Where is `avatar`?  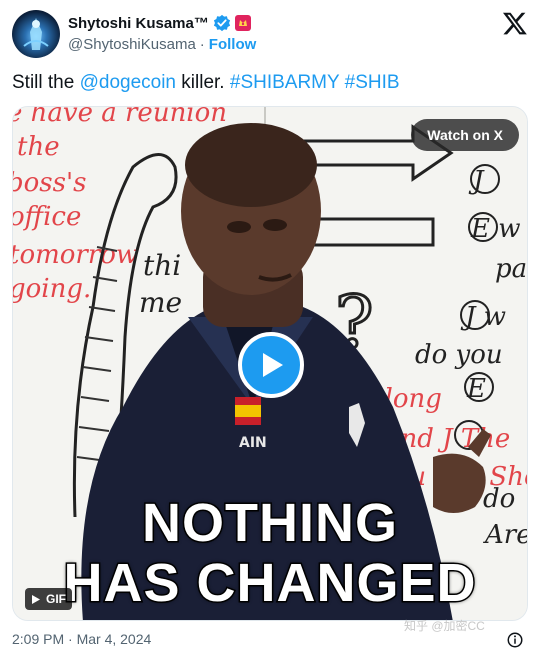
avatar is located at coordinates (36, 34).